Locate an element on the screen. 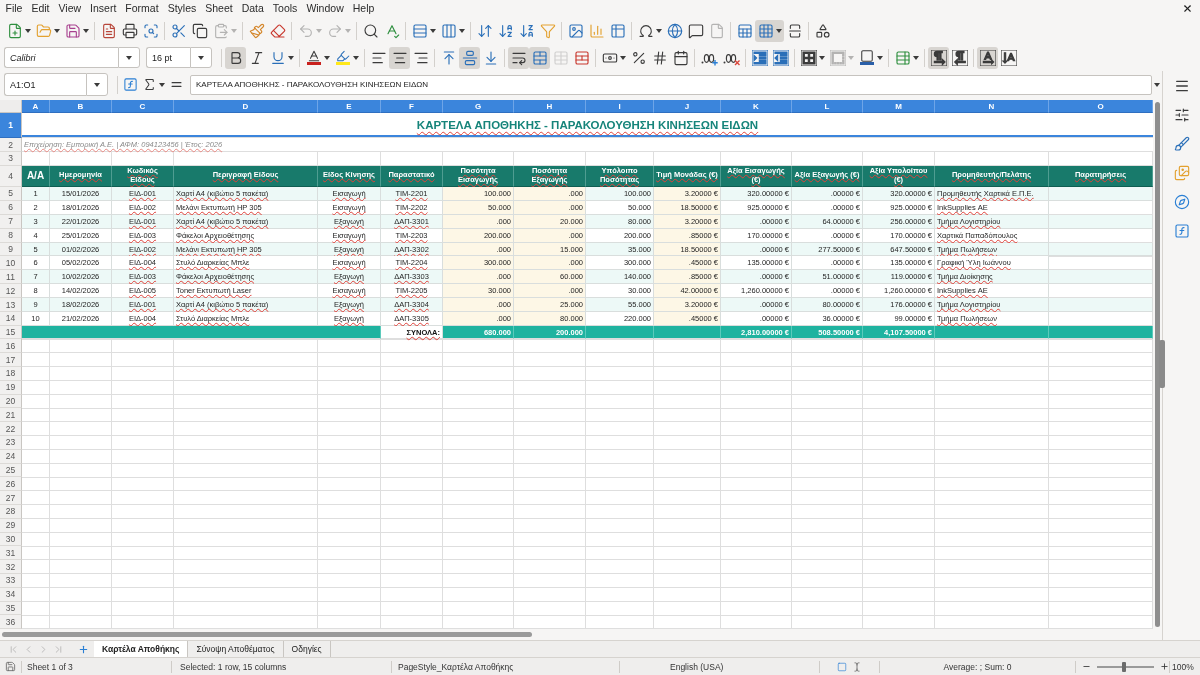  row-header: 10 is located at coordinates (11, 263).